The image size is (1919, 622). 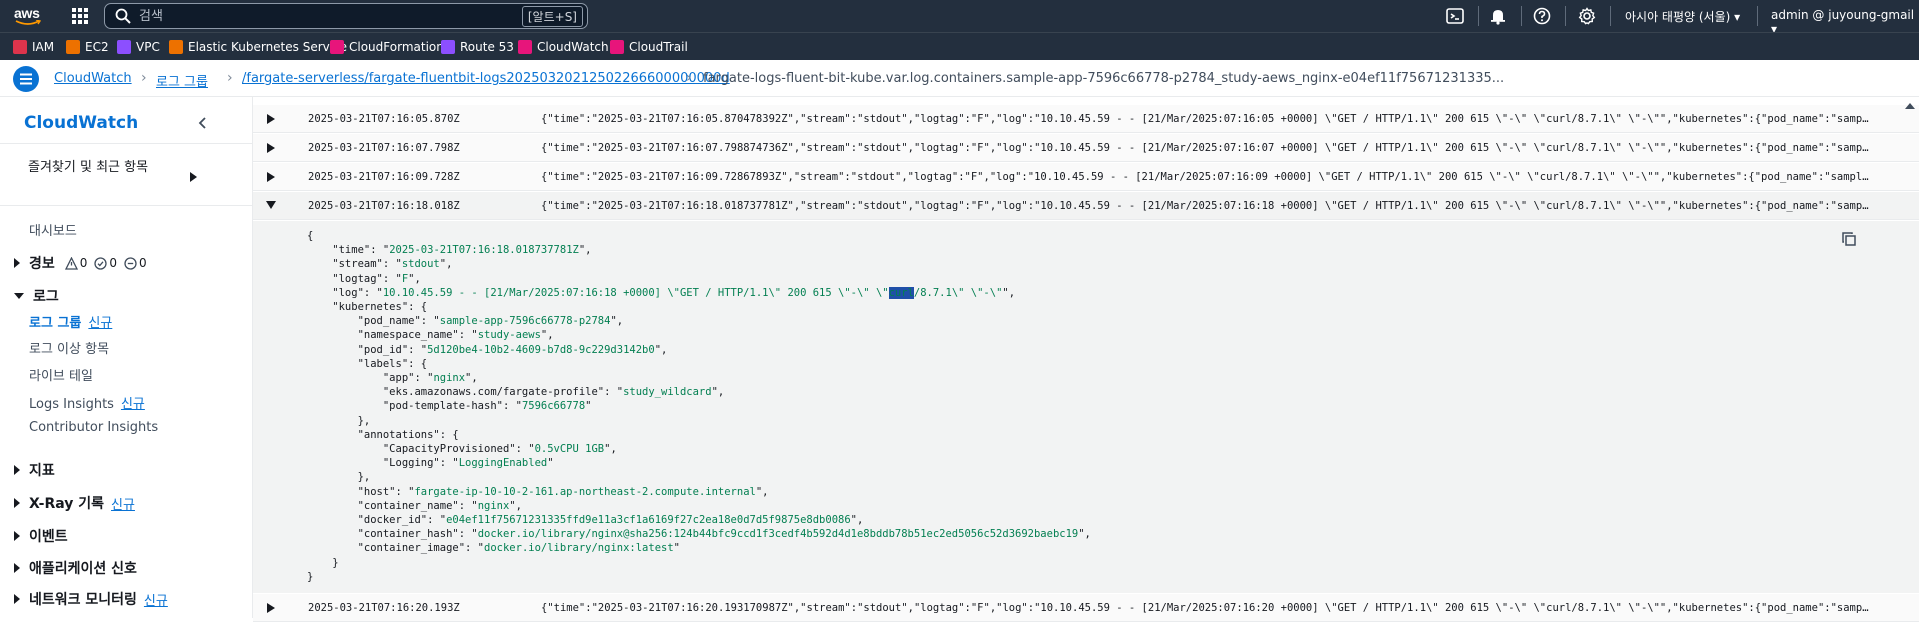 I want to click on region-selector: 아시아 태평양 (서울) ▾, so click(x=1682, y=16).